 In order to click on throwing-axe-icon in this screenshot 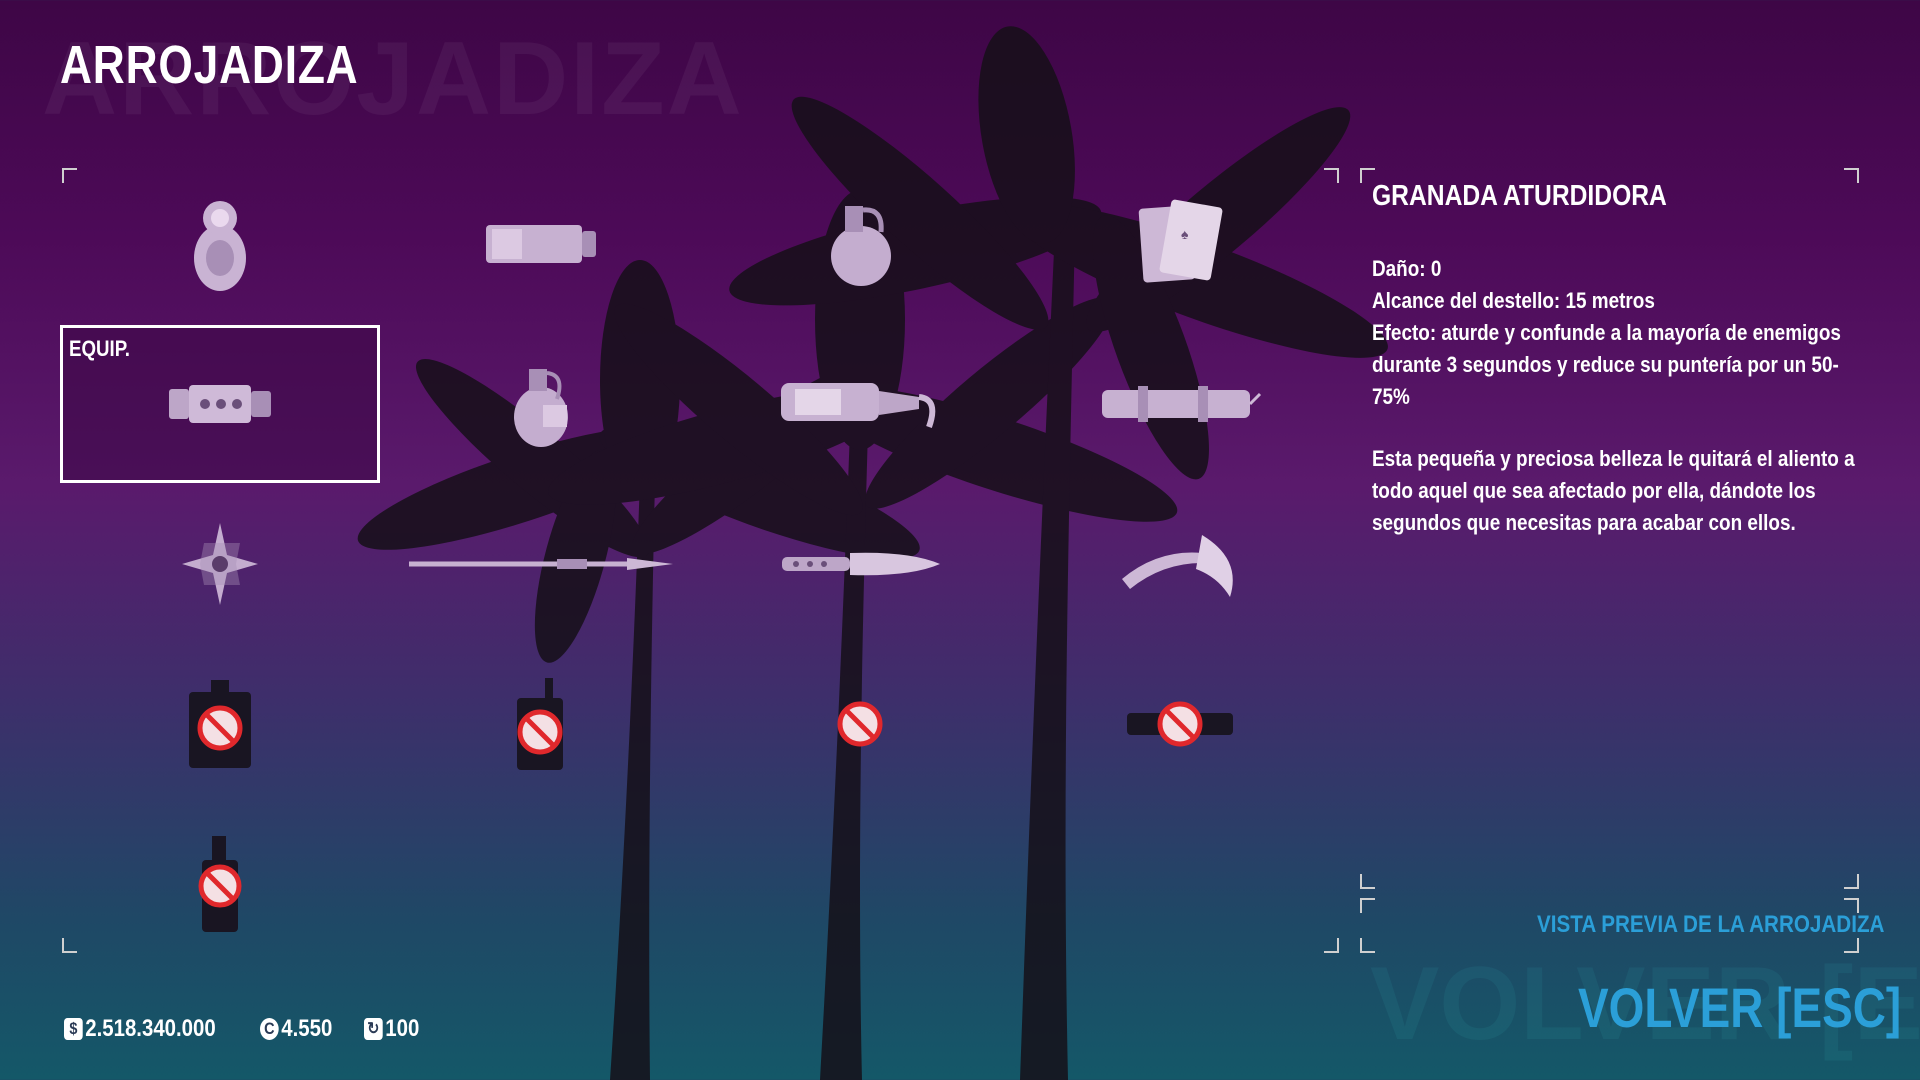, I will do `click(1177, 566)`.